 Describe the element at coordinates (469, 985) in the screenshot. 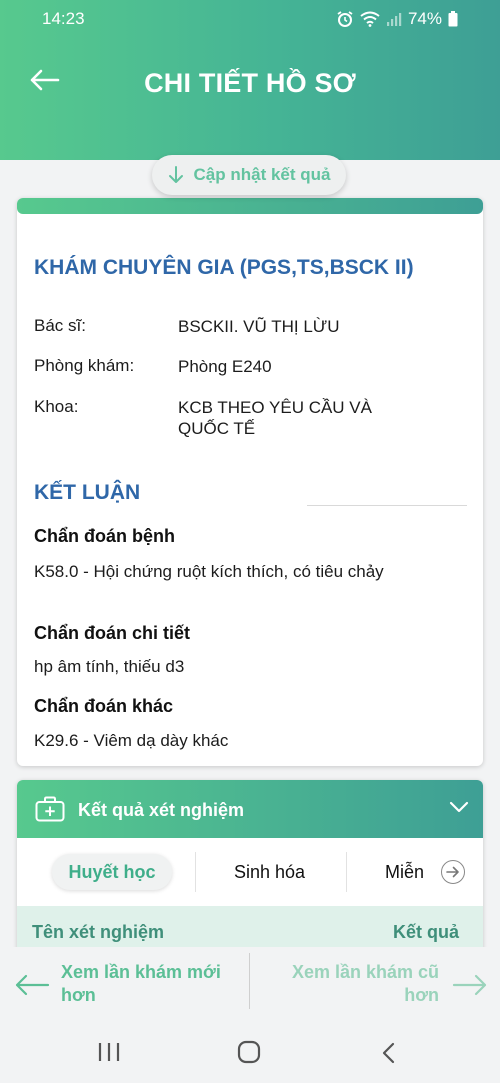

I see `arrow-right-icon` at that location.